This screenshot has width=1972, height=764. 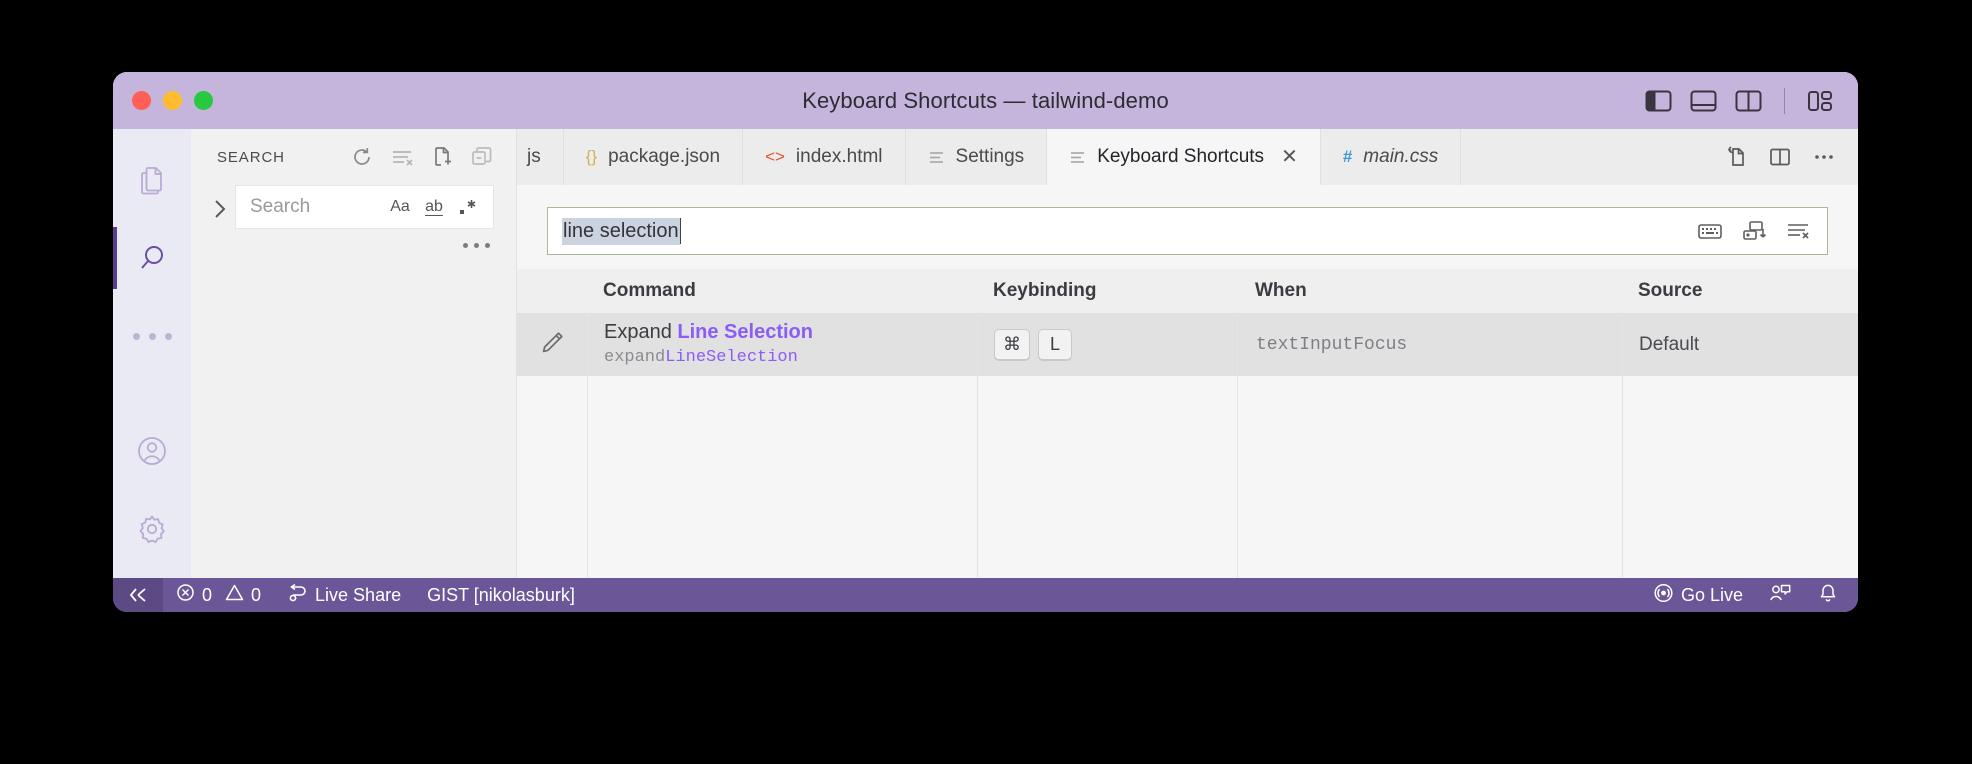 I want to click on empty-source-col, so click(x=1740, y=477).